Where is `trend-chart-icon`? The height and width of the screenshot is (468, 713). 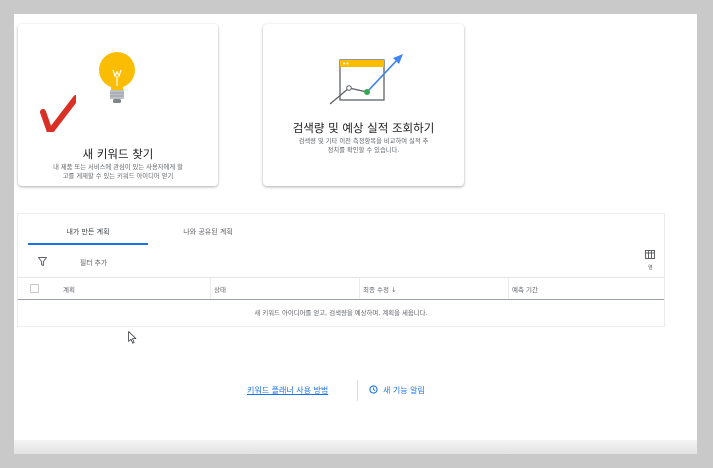
trend-chart-icon is located at coordinates (366, 79).